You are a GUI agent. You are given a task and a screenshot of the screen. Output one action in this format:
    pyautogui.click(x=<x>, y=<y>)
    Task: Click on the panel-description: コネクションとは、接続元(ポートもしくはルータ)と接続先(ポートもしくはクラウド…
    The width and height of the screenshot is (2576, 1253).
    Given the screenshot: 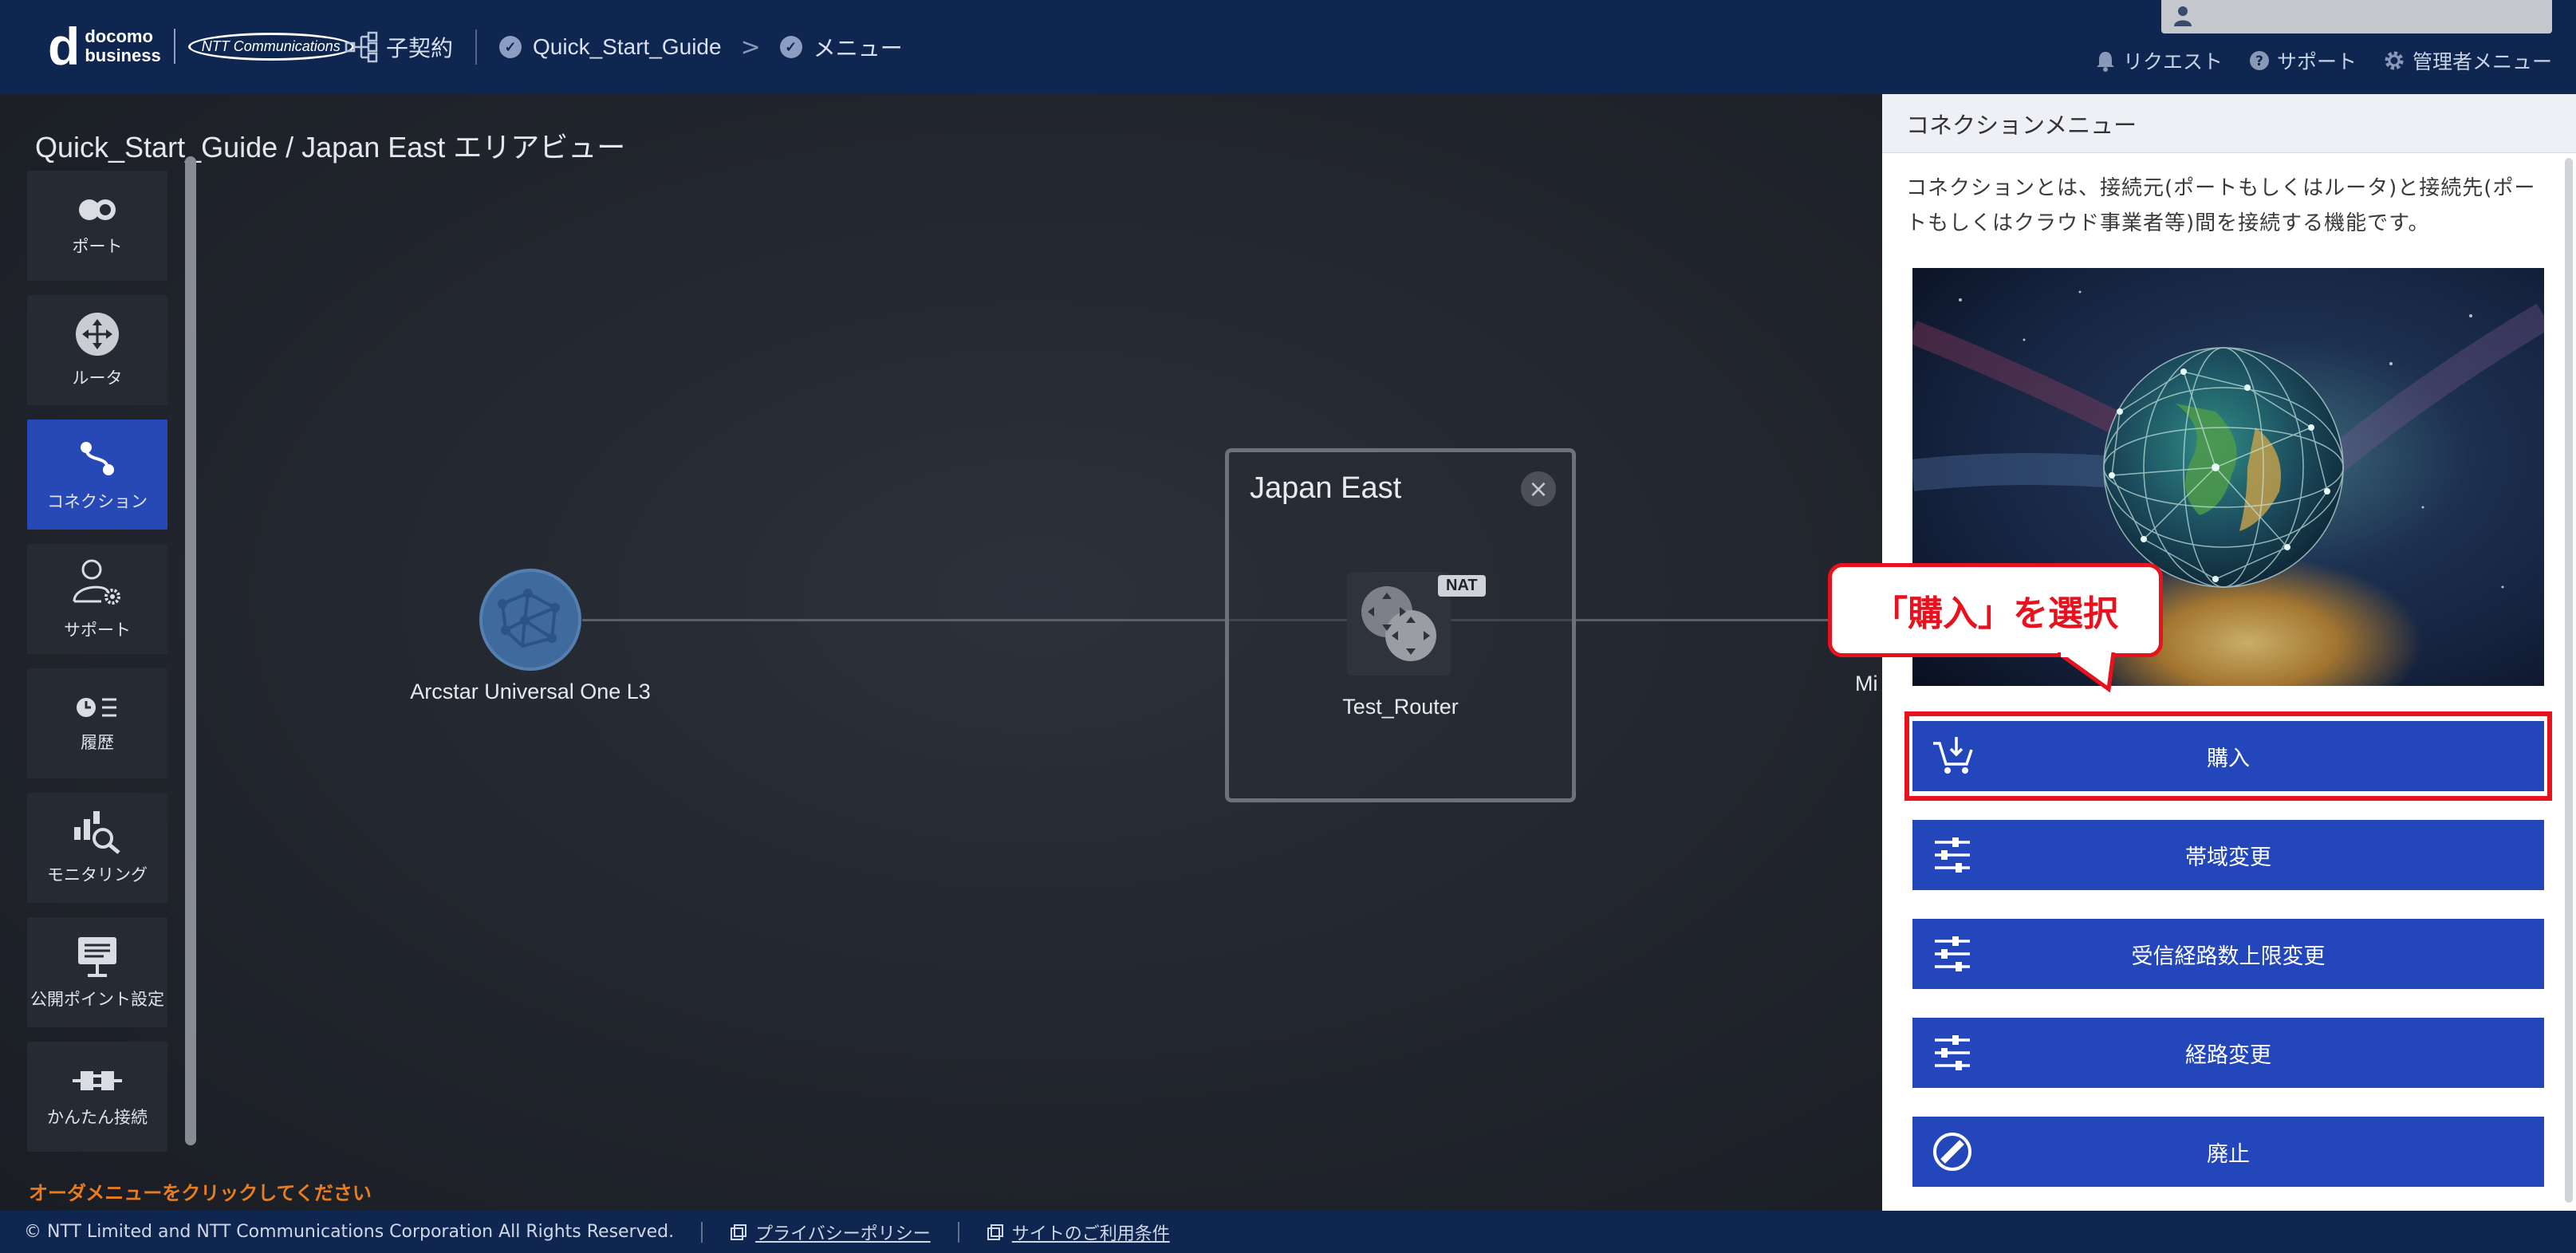 What is the action you would take?
    pyautogui.click(x=2221, y=205)
    